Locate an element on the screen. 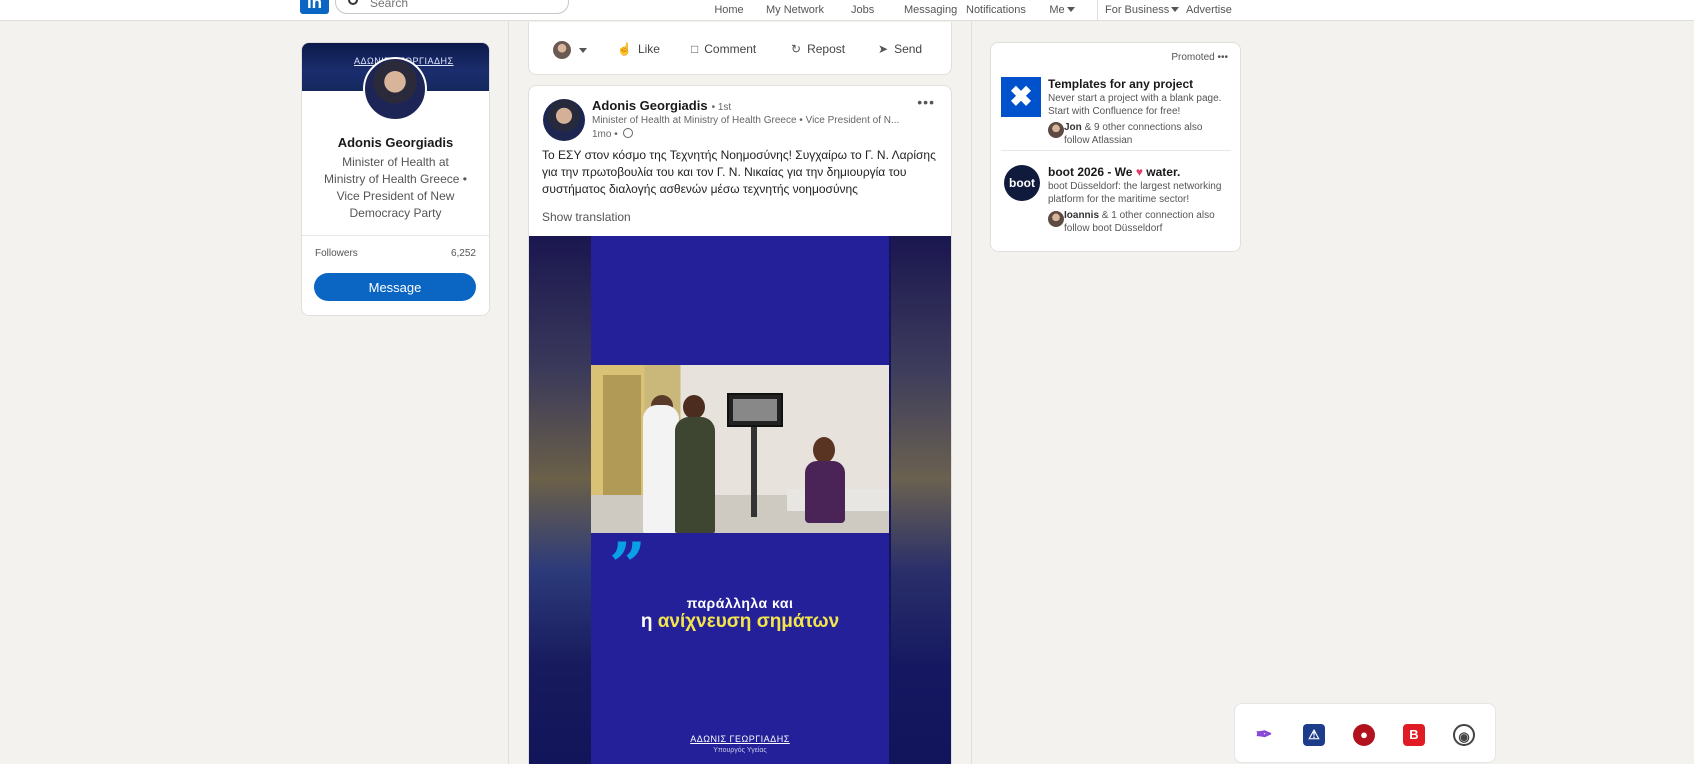 This screenshot has height=764, width=1694. boot-logo-icon: boot is located at coordinates (1022, 183).